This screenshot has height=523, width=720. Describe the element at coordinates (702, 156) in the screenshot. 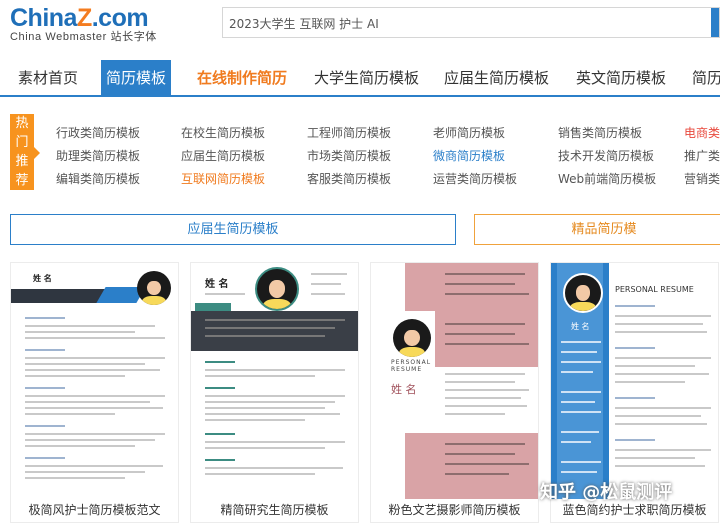

I see `hot-link: 推广类简` at that location.